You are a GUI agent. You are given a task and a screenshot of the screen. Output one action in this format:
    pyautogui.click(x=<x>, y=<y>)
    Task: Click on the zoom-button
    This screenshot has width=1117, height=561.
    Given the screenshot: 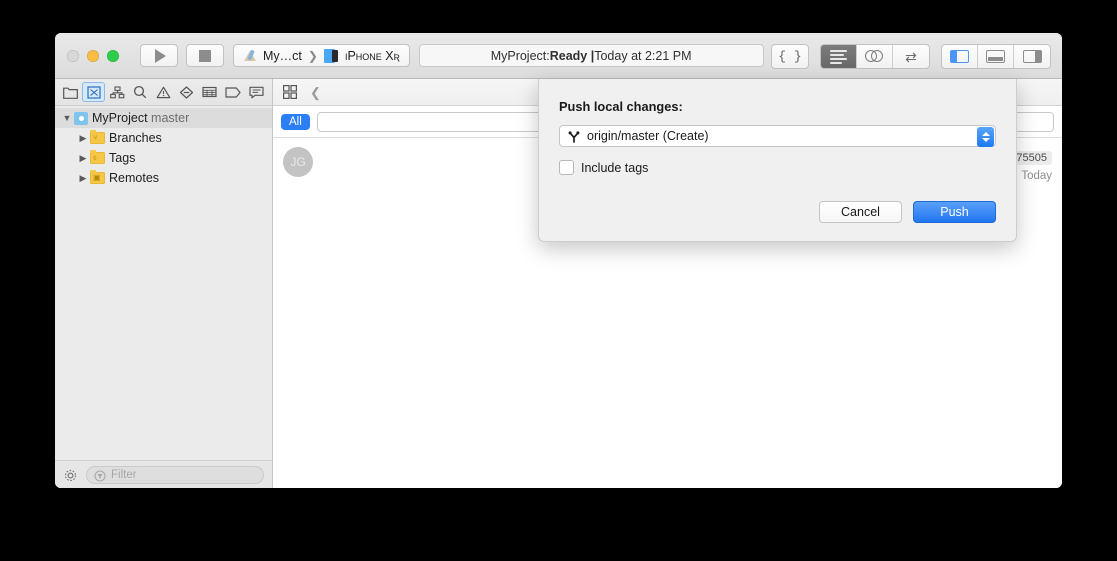 What is the action you would take?
    pyautogui.click(x=113, y=55)
    